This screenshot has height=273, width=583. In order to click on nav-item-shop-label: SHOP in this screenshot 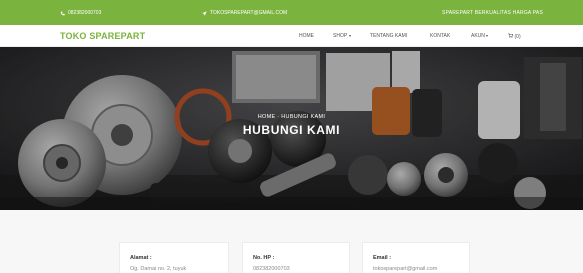, I will do `click(340, 36)`.